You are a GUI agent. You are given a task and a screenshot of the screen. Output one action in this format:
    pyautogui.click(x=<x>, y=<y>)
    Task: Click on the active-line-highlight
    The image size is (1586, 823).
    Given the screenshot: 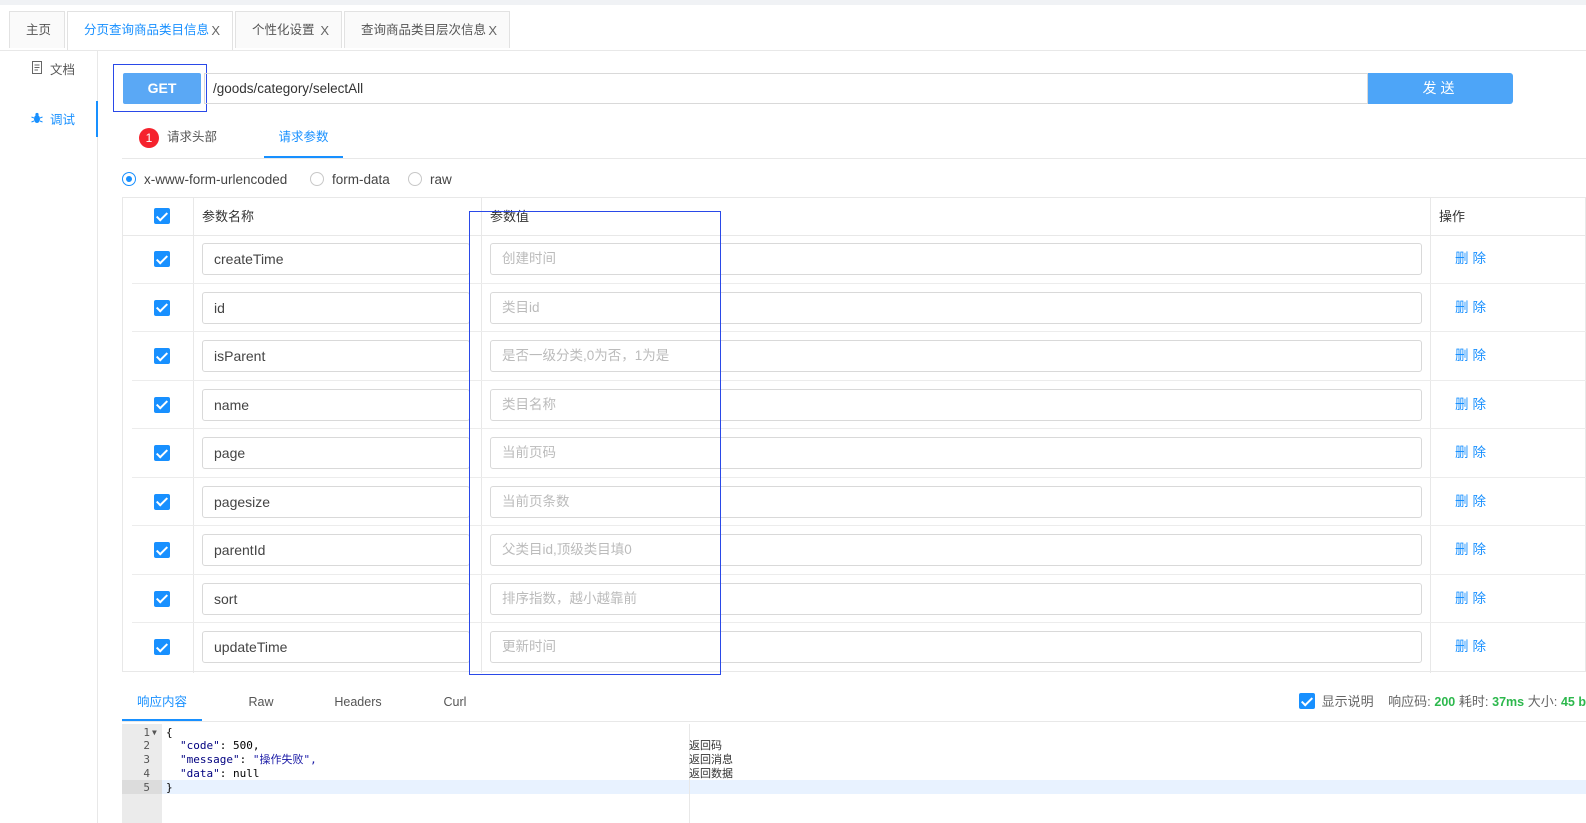 What is the action you would take?
    pyautogui.click(x=854, y=787)
    